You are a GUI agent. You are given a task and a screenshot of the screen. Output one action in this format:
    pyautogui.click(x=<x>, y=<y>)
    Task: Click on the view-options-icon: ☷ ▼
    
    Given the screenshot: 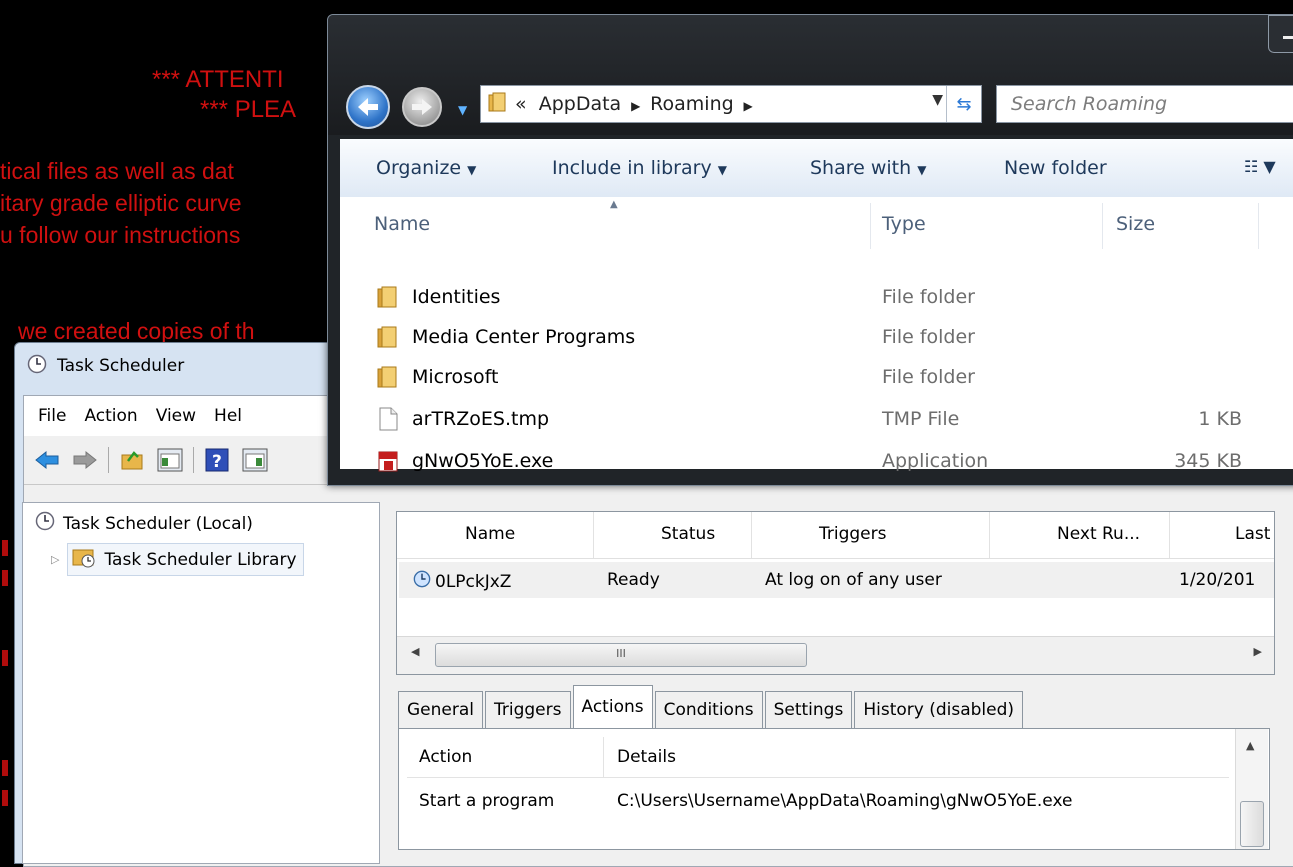 What is the action you would take?
    pyautogui.click(x=1260, y=166)
    